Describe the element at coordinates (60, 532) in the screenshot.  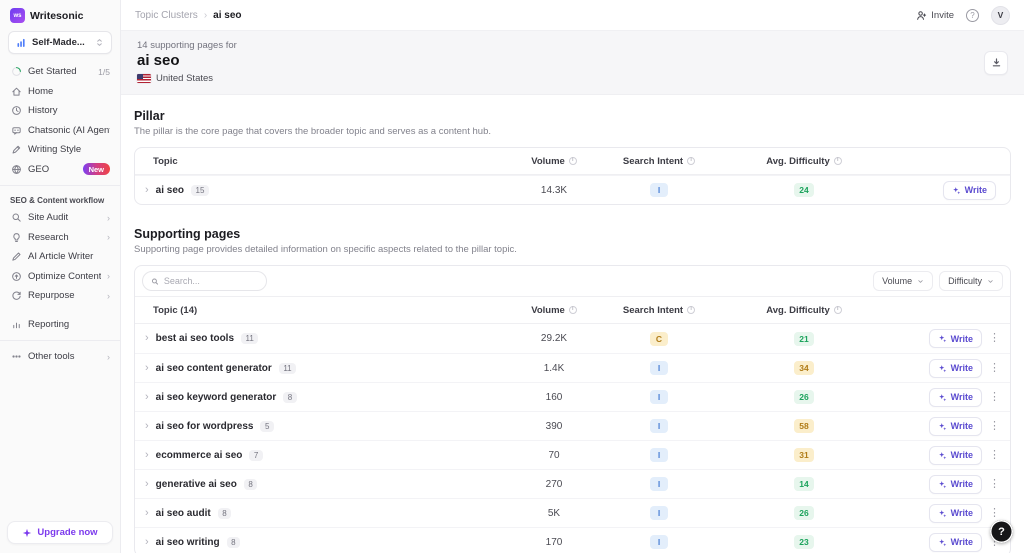
I see `upgrade-button: Upgrade now` at that location.